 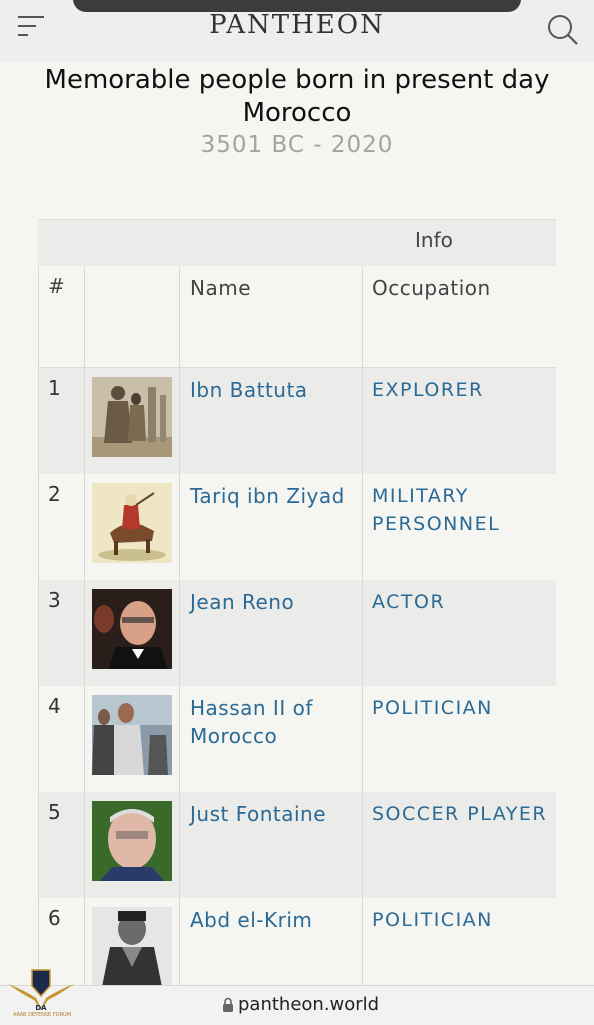 What do you see at coordinates (42, 1015) in the screenshot?
I see `forum-watermark-text: ARAB DEFENSE FORUM` at bounding box center [42, 1015].